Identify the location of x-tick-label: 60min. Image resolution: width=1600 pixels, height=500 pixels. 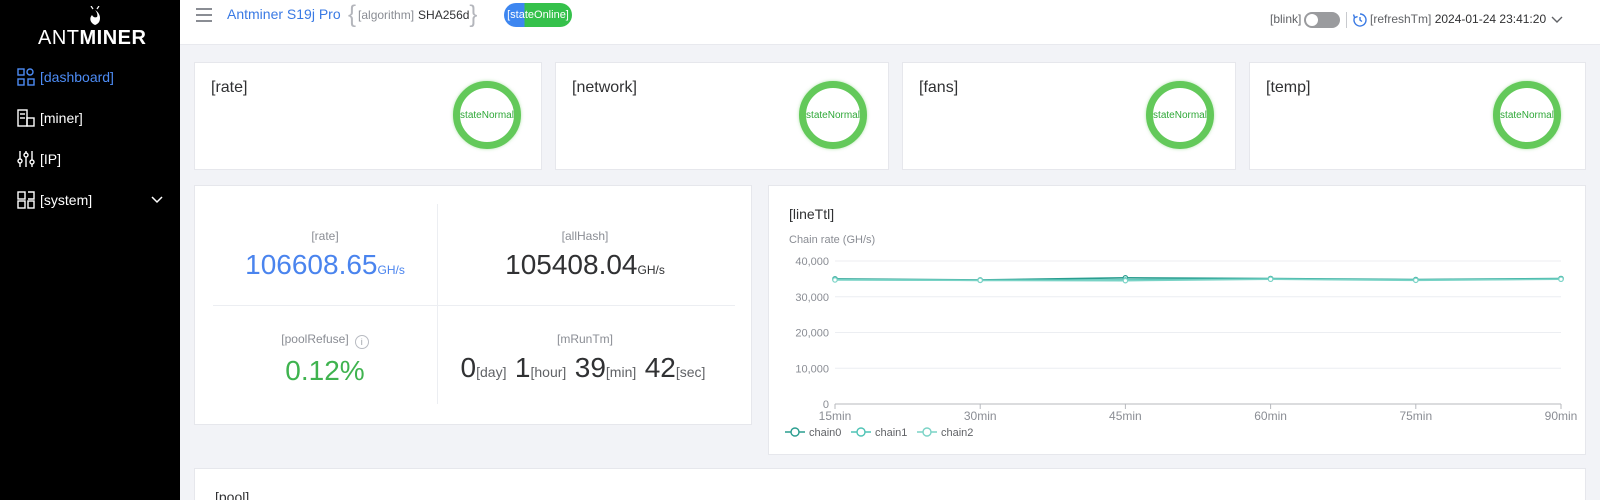
(1270, 416).